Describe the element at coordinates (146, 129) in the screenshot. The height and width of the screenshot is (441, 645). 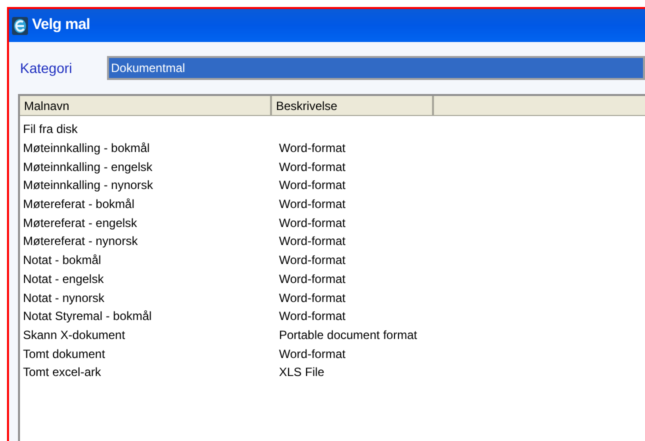
I see `template-name: Fil fra disk` at that location.